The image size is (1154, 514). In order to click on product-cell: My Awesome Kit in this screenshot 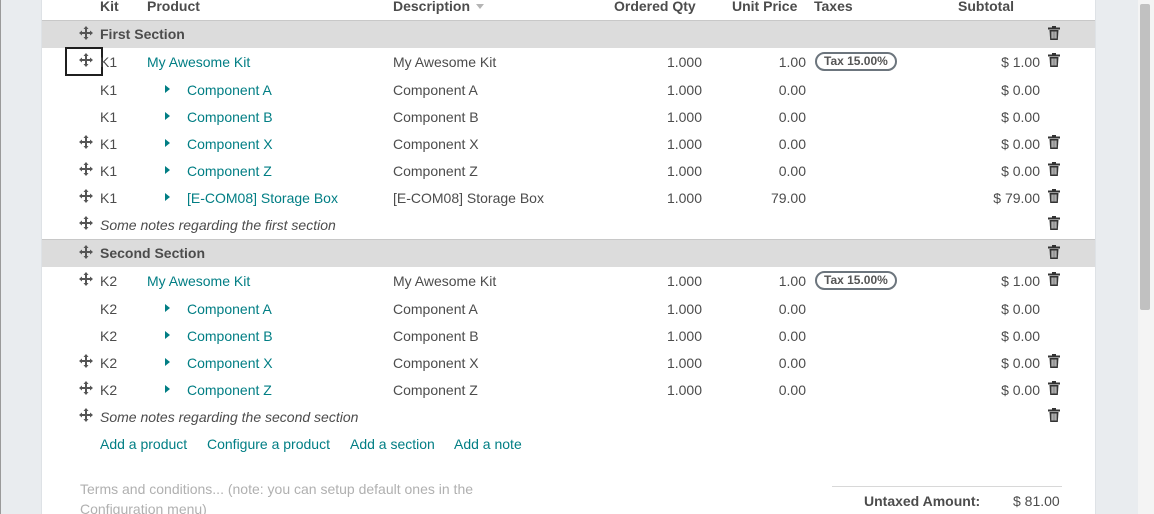, I will do `click(198, 281)`.